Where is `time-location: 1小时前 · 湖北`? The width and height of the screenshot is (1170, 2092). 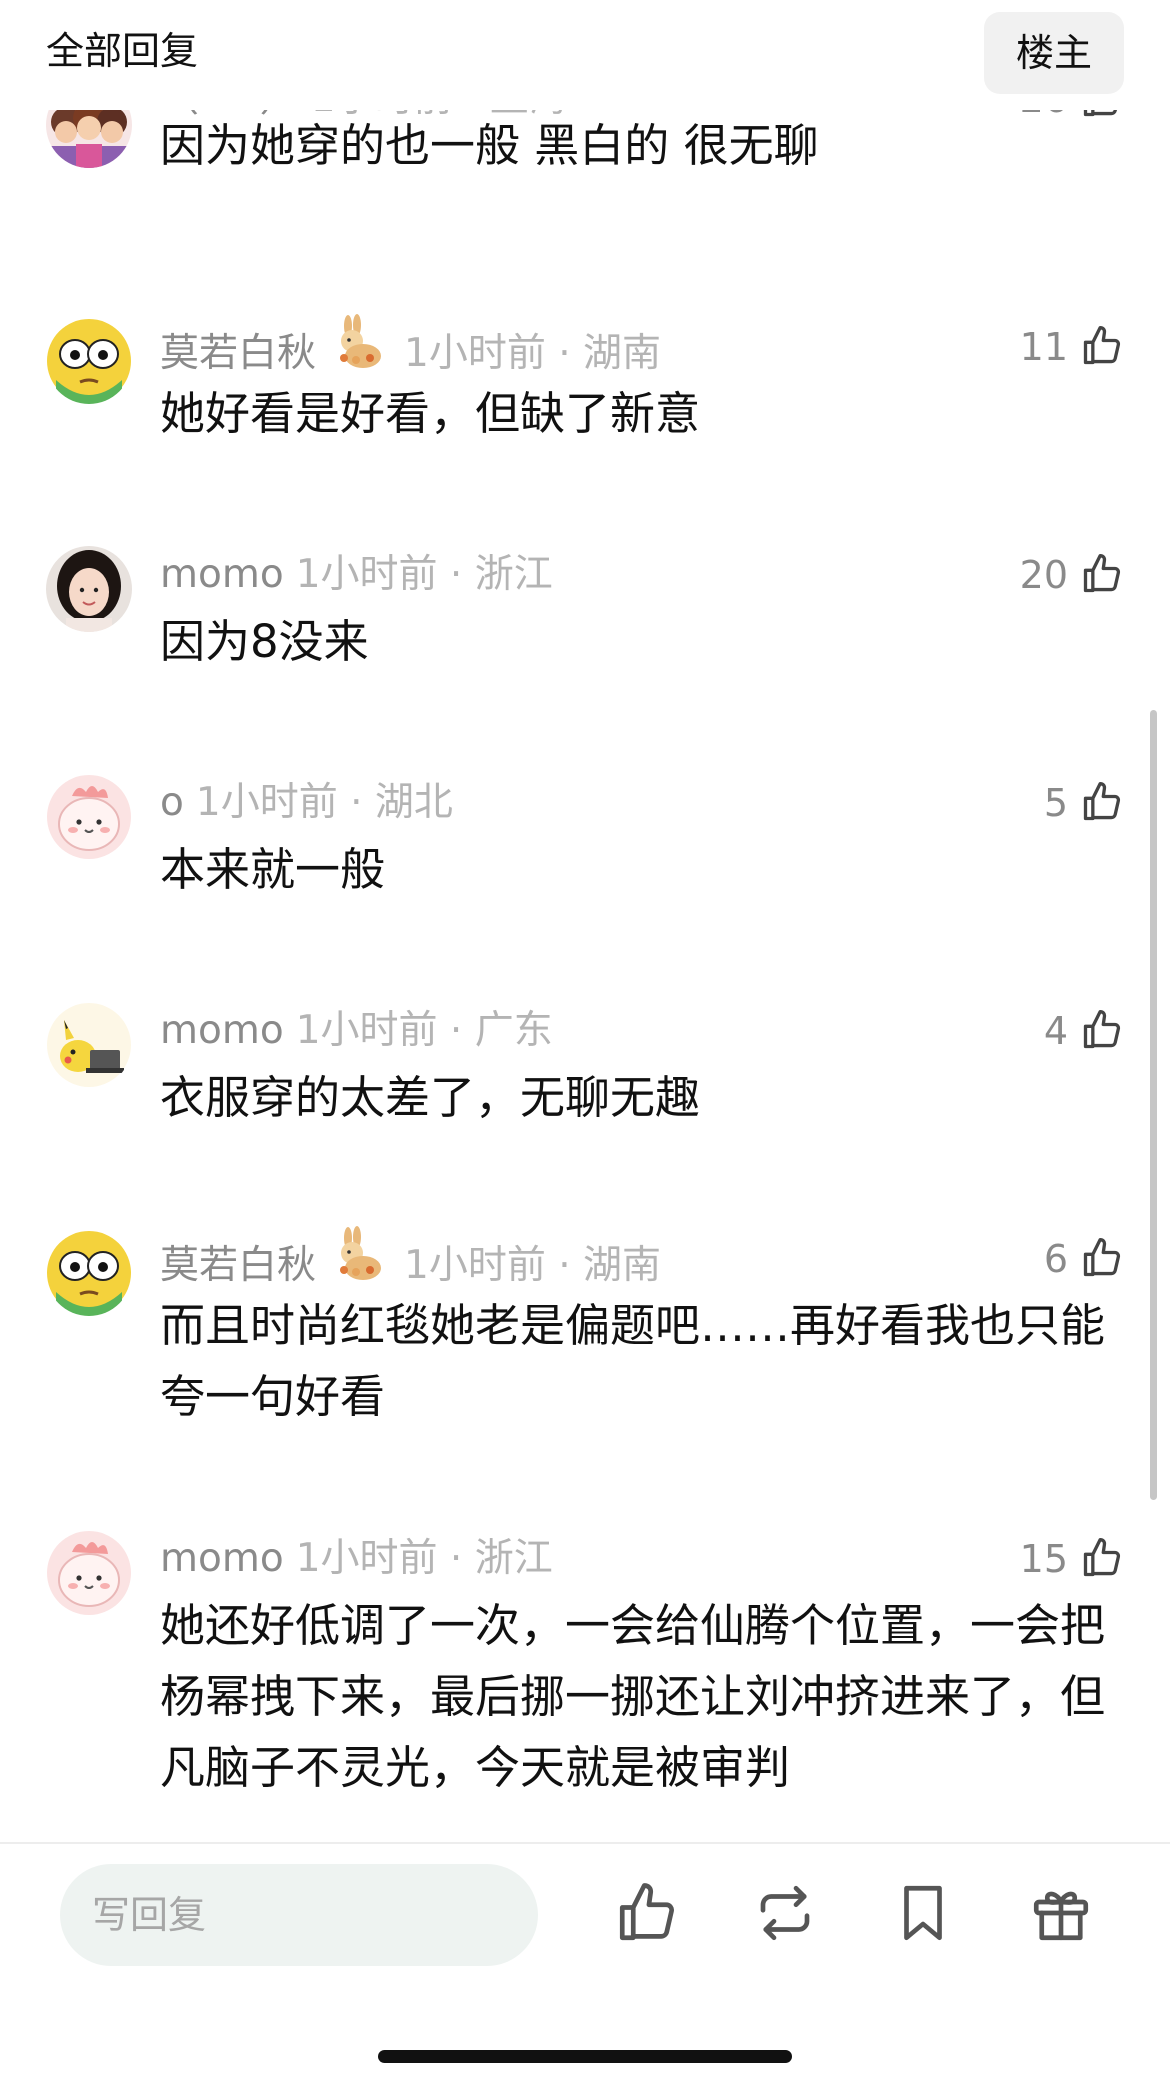
time-location: 1小时前 · 湖北 is located at coordinates (324, 802).